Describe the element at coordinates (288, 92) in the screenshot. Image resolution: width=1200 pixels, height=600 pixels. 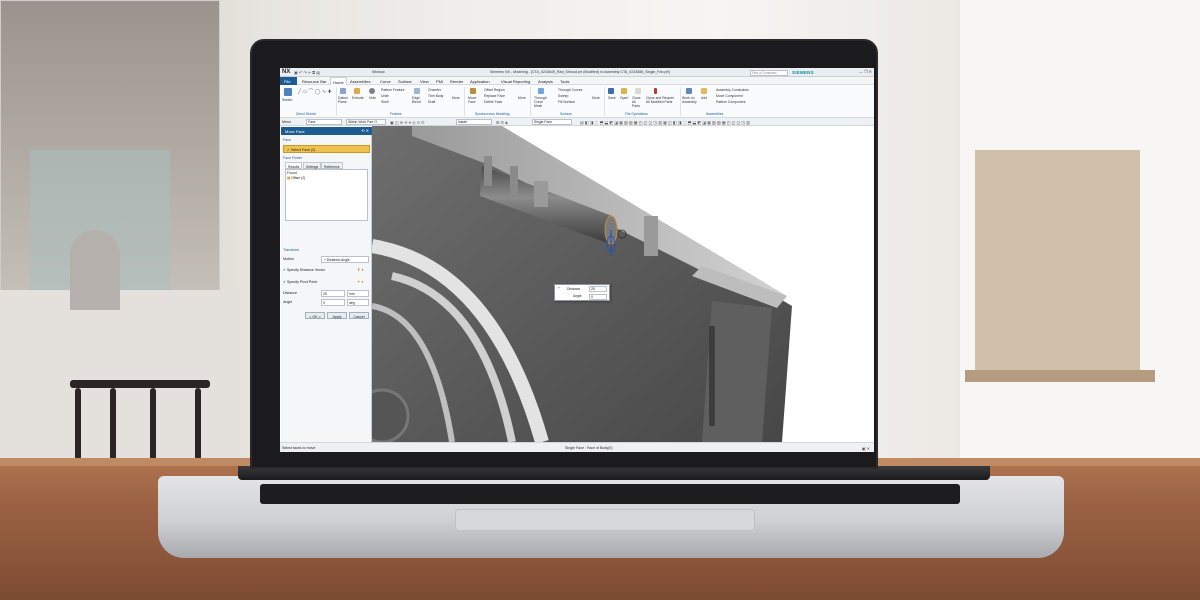
I see `sketch-icon` at that location.